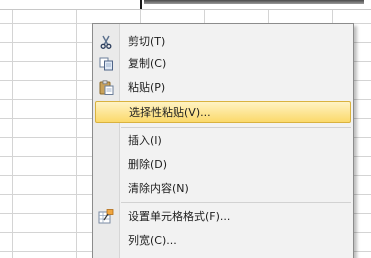  Describe the element at coordinates (106, 41) in the screenshot. I see `scissors-icon` at that location.